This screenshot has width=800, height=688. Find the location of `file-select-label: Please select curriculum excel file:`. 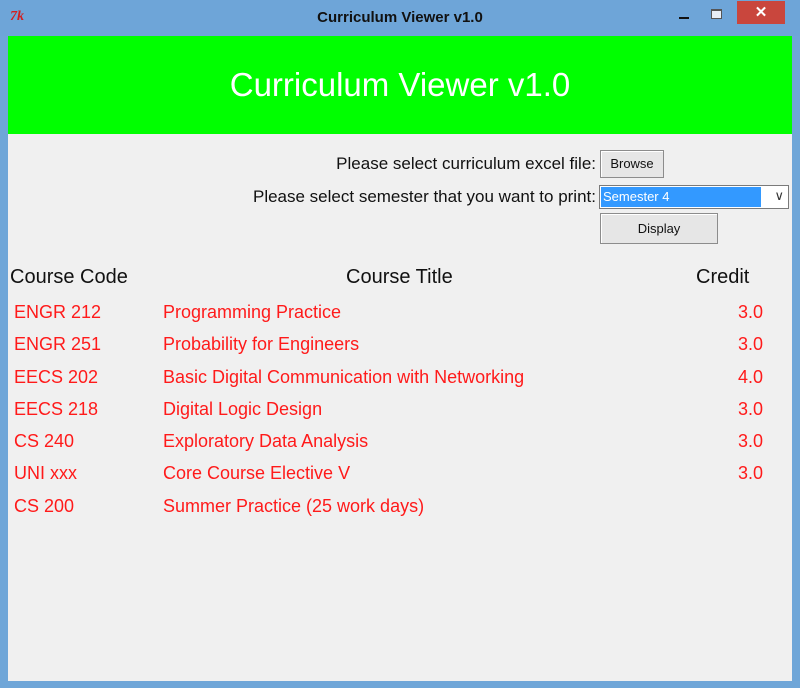

file-select-label: Please select curriculum excel file: is located at coordinates (466, 163).